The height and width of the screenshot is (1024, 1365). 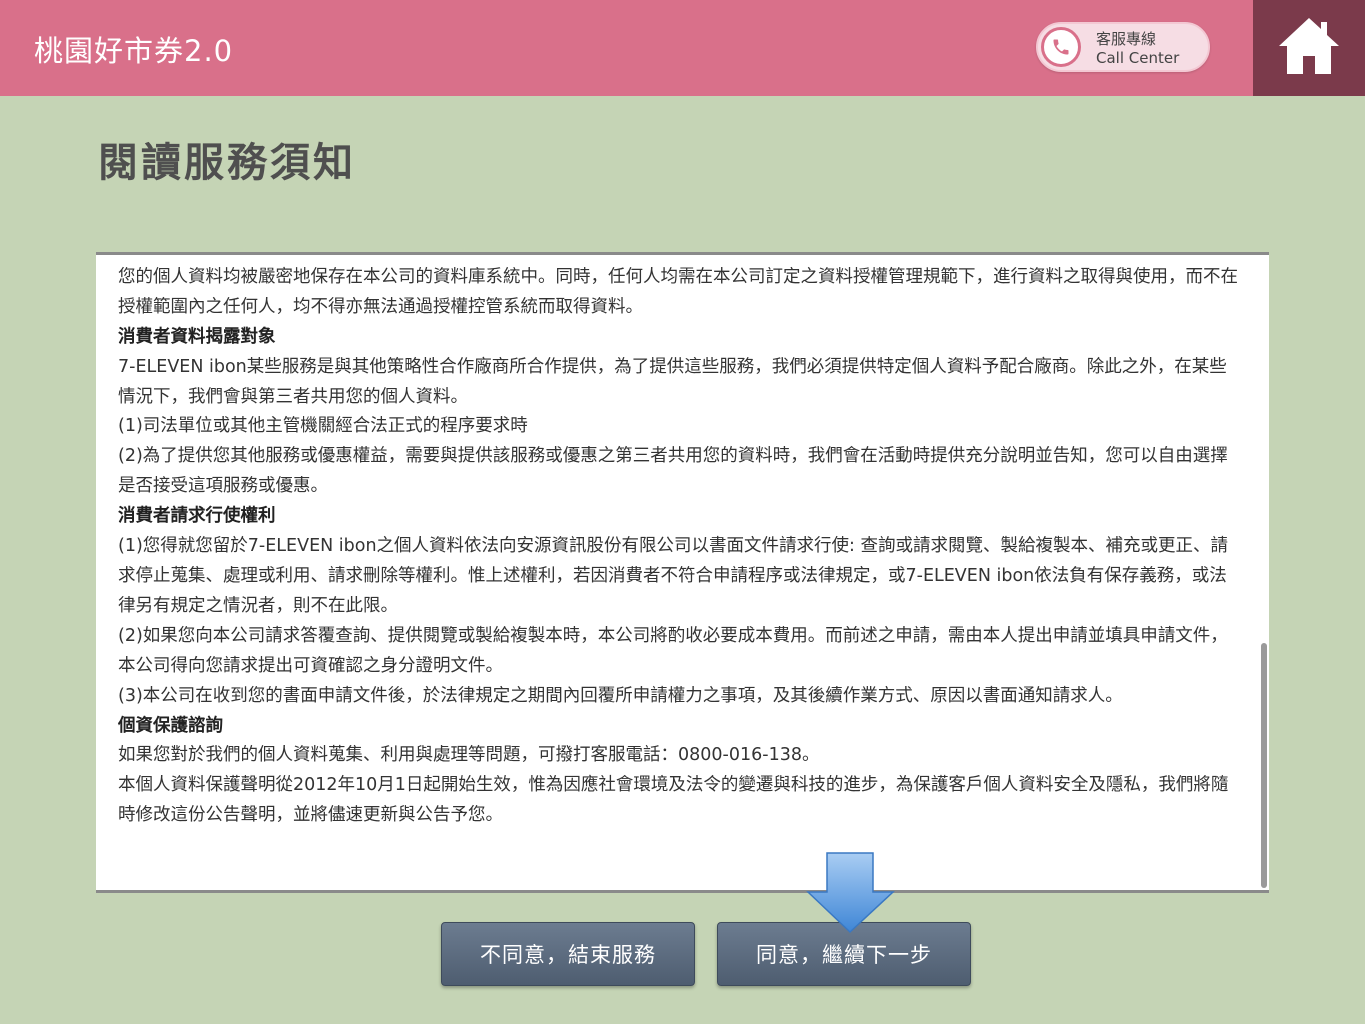 What do you see at coordinates (1126, 39) in the screenshot?
I see `call-center-label-zh: 客服專線` at bounding box center [1126, 39].